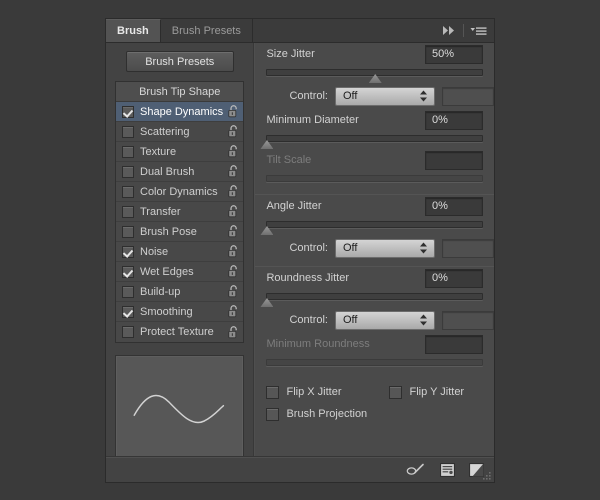 The height and width of the screenshot is (500, 600). I want to click on option-label: Build-up, so click(160, 291).